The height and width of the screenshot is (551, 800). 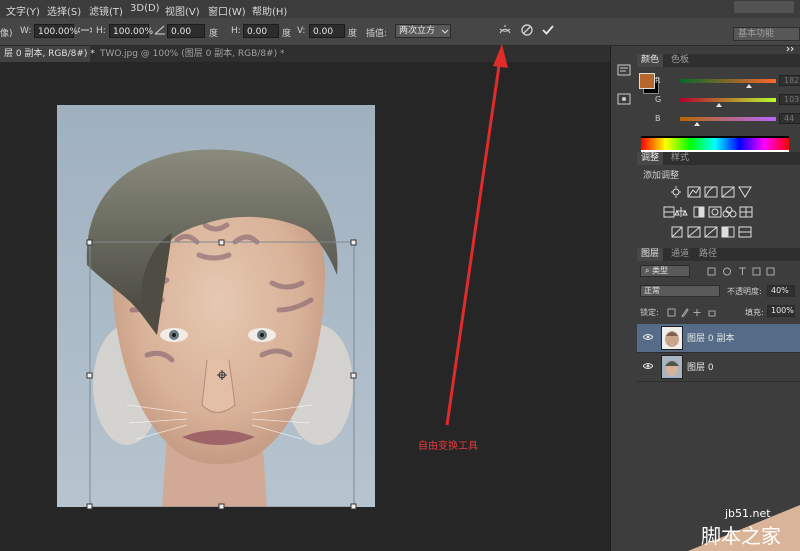 I want to click on search-icon: ⌕, so click(x=649, y=270).